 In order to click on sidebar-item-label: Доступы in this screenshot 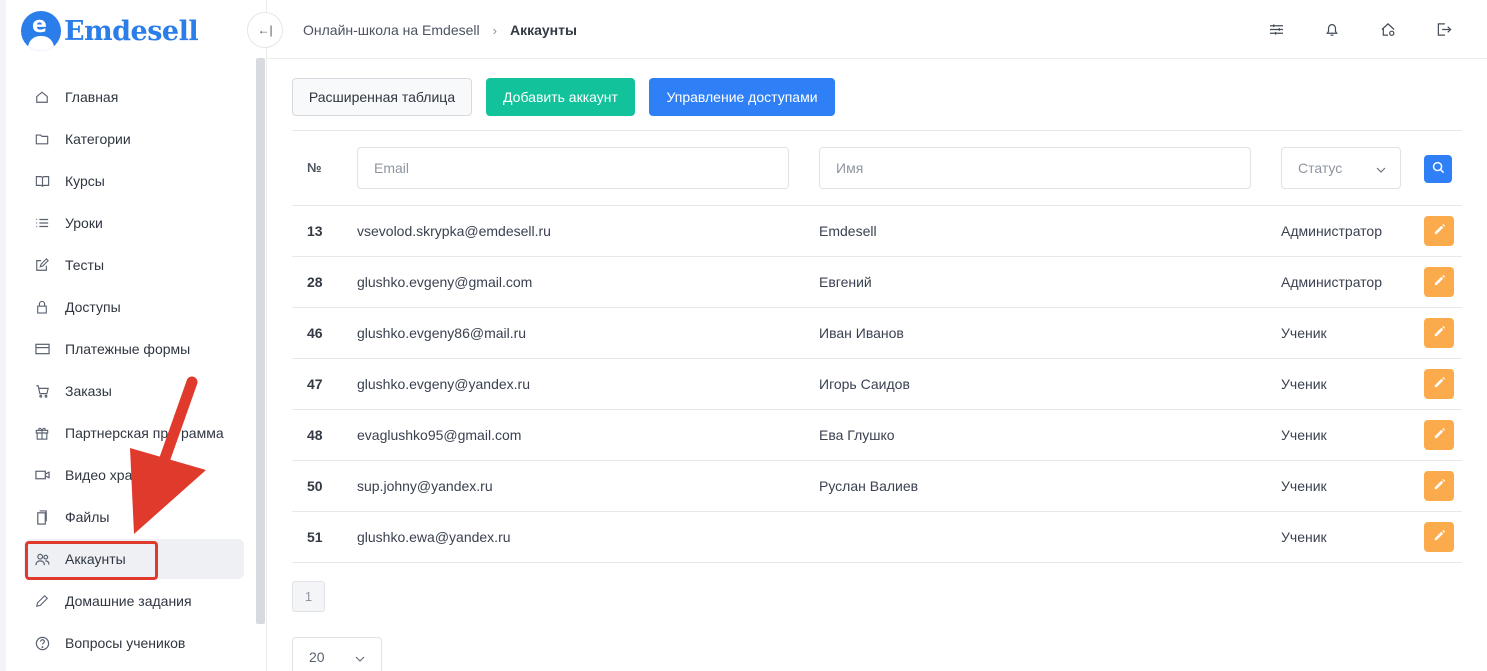, I will do `click(93, 307)`.